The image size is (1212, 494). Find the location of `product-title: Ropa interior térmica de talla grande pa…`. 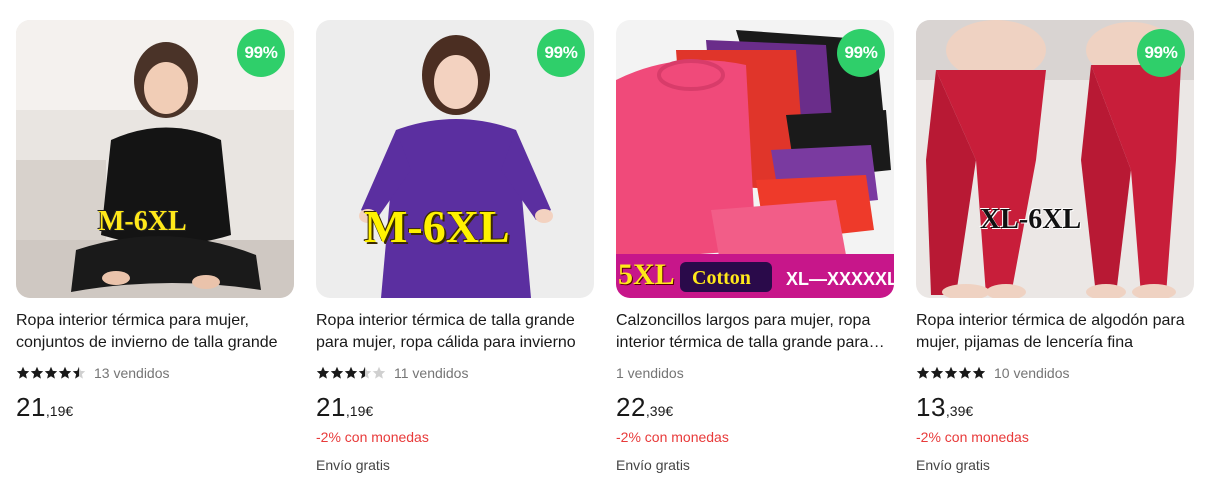

product-title: Ropa interior térmica de talla grande pa… is located at coordinates (455, 332).